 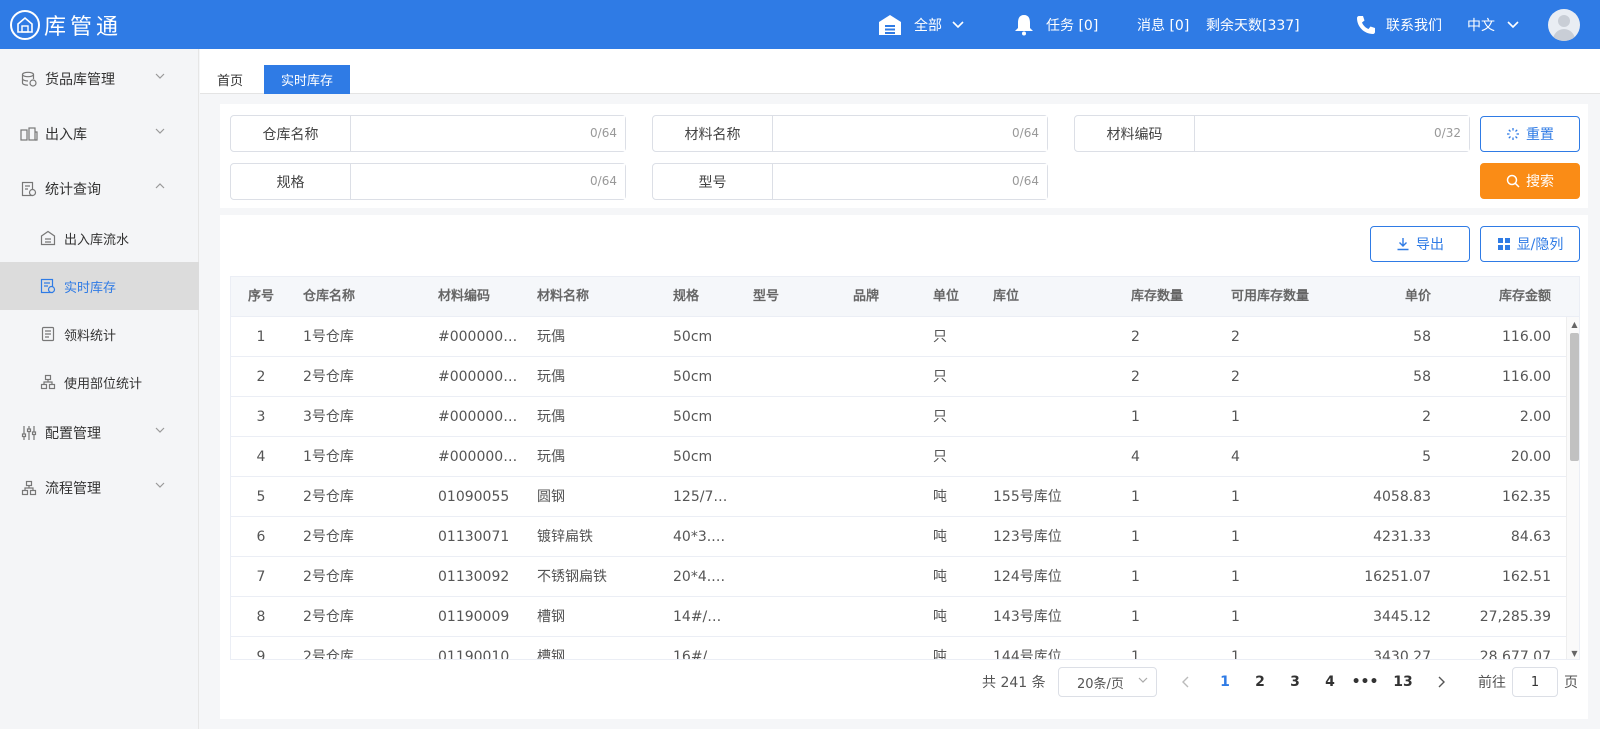 What do you see at coordinates (898, 417) in the screenshot?
I see `table-row: 3 3号仓库 #0000000... 玩偶 50cm 只 1 1 2 2.00` at bounding box center [898, 417].